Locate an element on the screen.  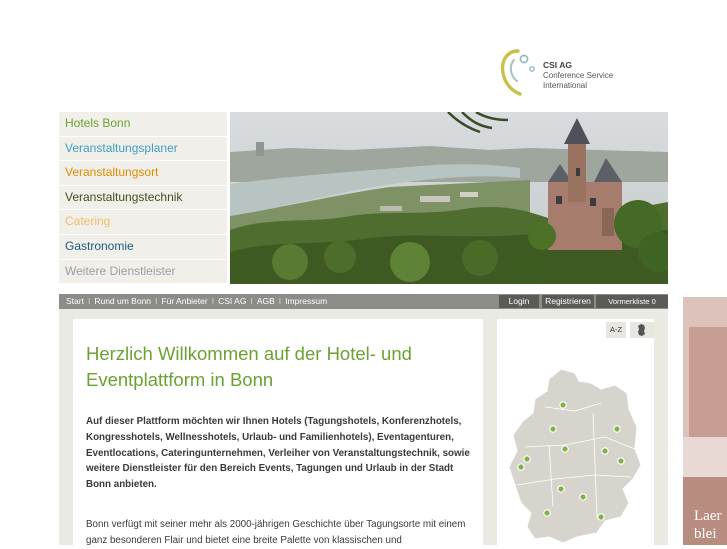
nav-link-fuer-anbieter: Für Anbieter is located at coordinates (184, 301).